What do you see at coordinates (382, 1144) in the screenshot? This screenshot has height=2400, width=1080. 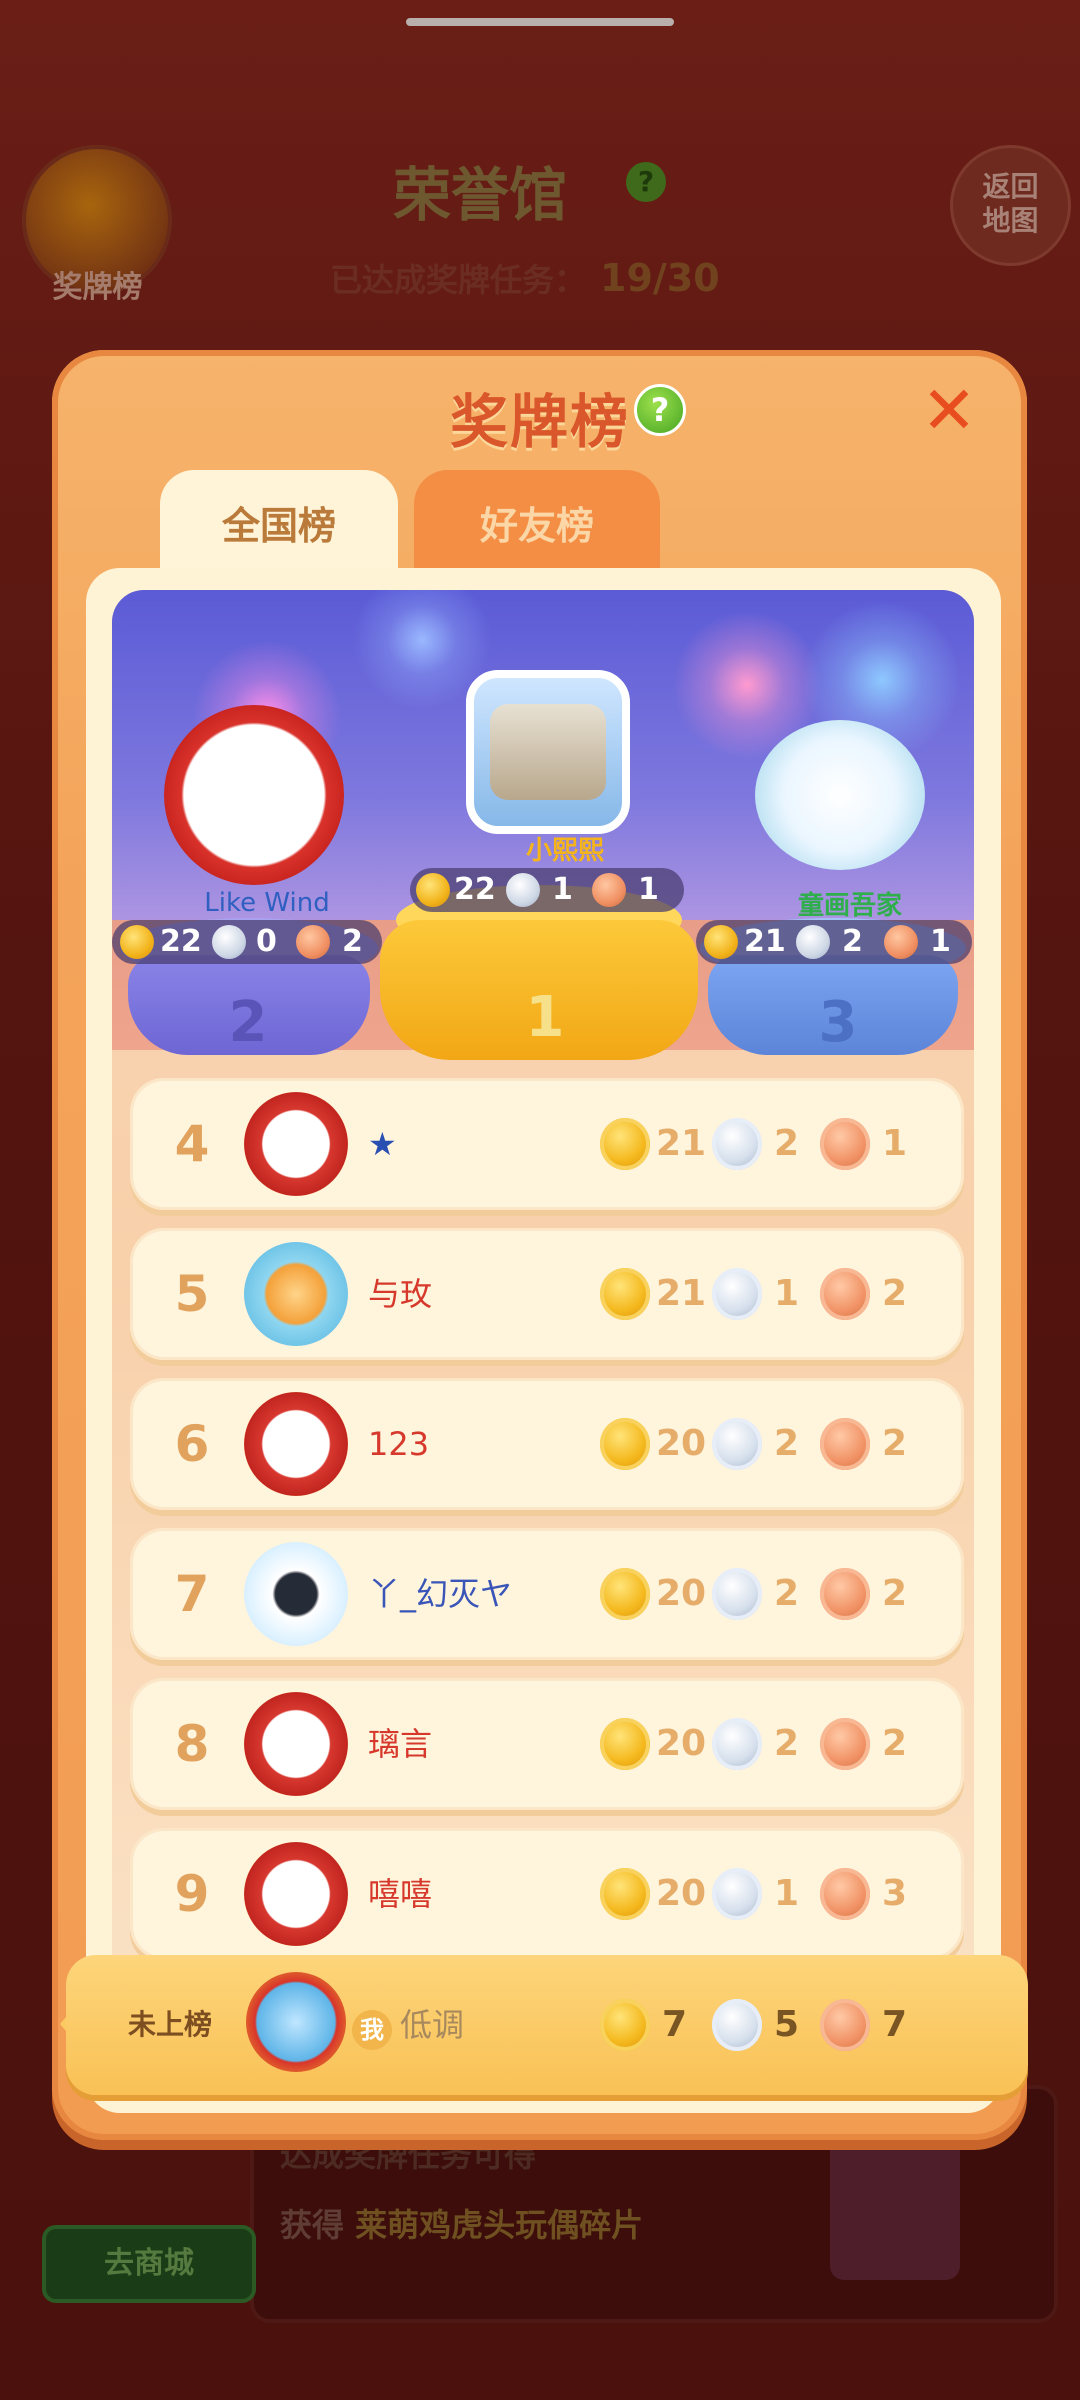 I see `player-name: ★` at bounding box center [382, 1144].